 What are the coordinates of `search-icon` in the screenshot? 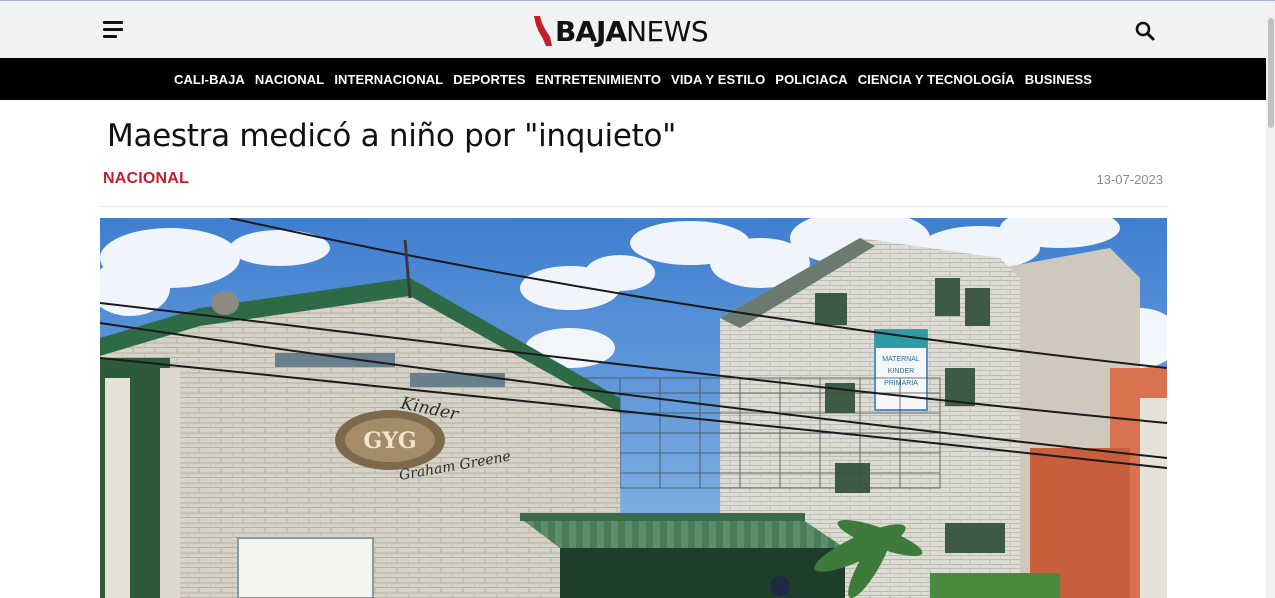 It's located at (1145, 31).